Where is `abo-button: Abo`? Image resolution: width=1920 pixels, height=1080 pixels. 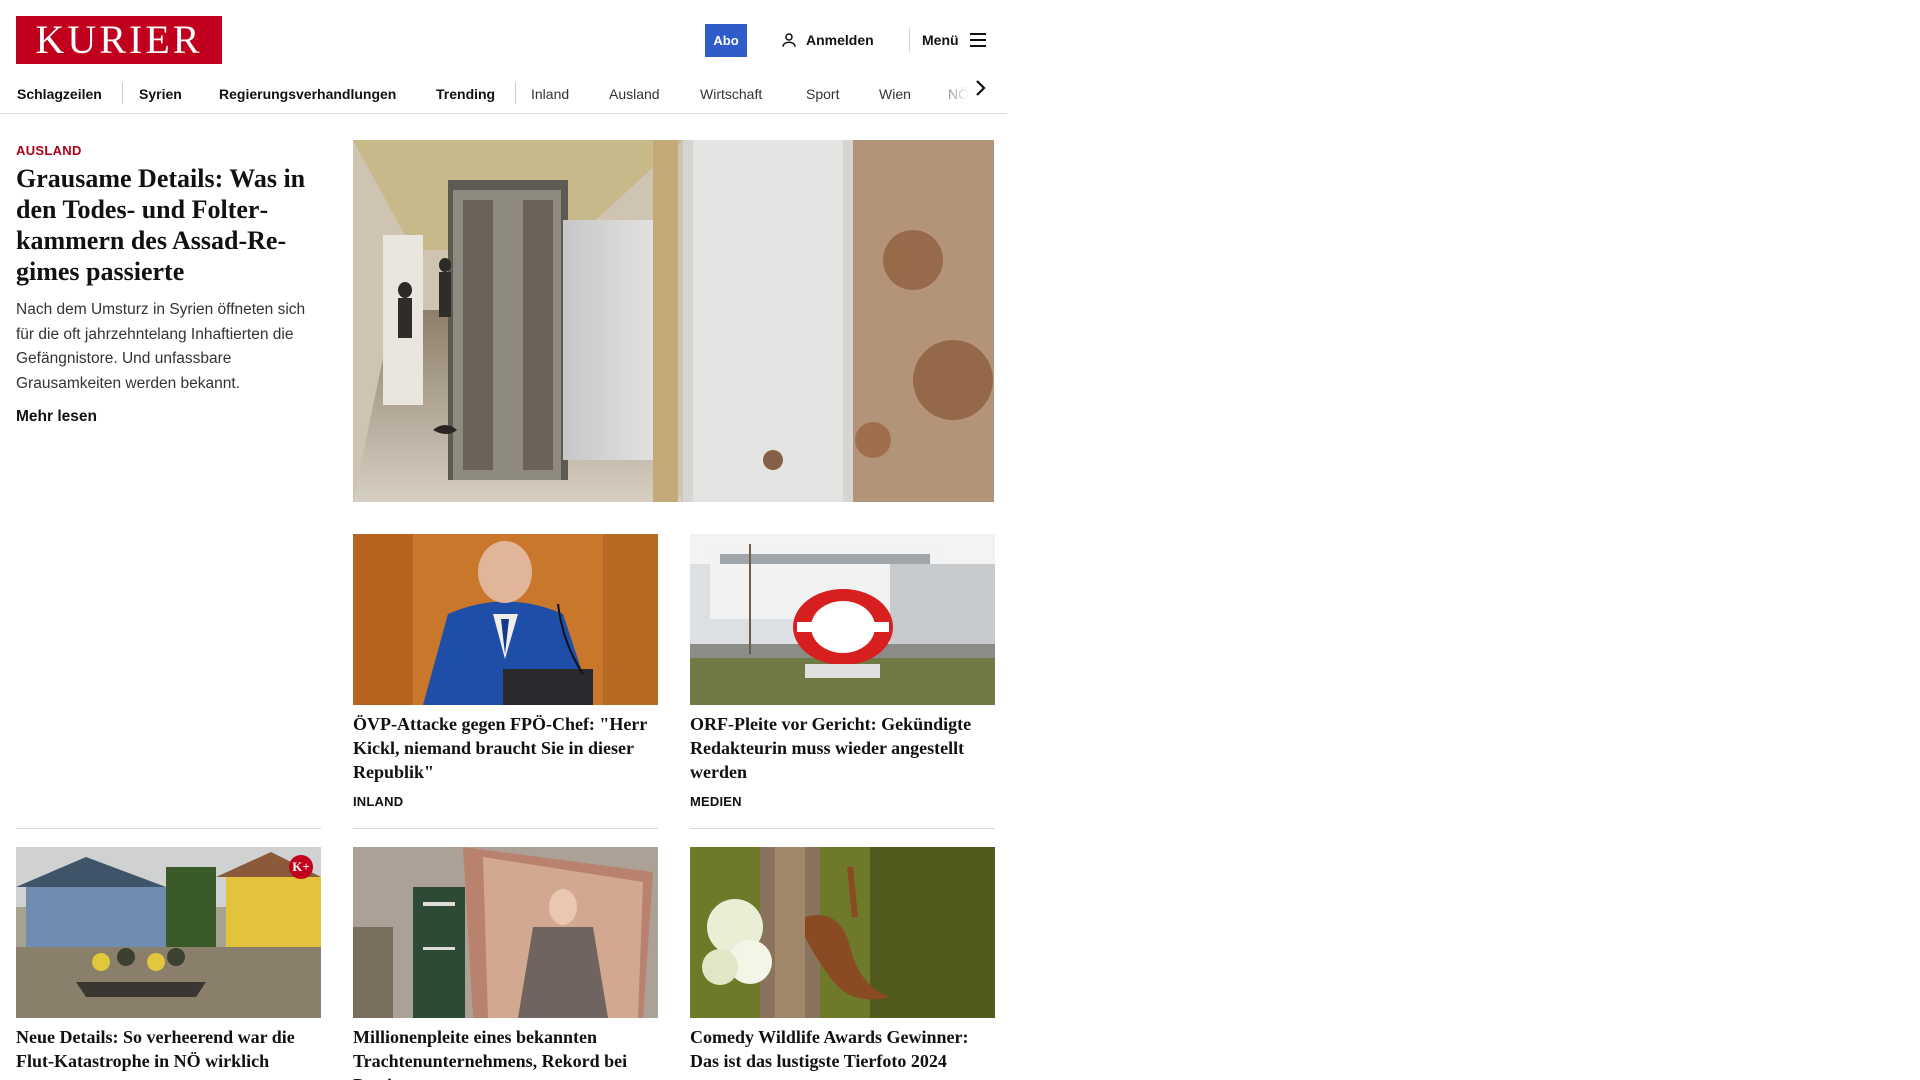 abo-button: Abo is located at coordinates (726, 40).